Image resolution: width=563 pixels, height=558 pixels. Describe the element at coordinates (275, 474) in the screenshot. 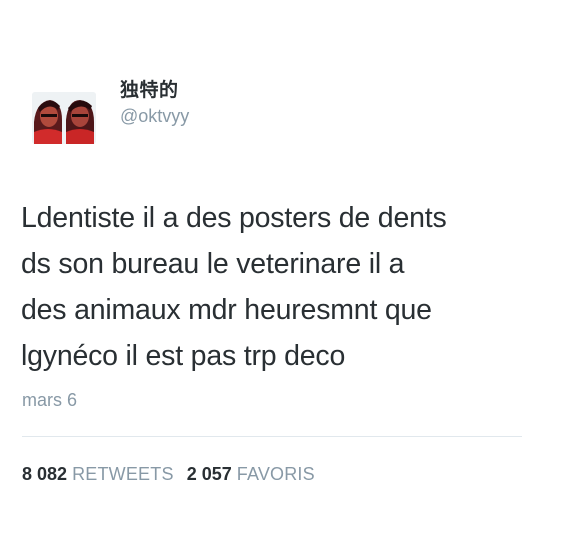

I see `favorites-label: FAVORIS` at that location.